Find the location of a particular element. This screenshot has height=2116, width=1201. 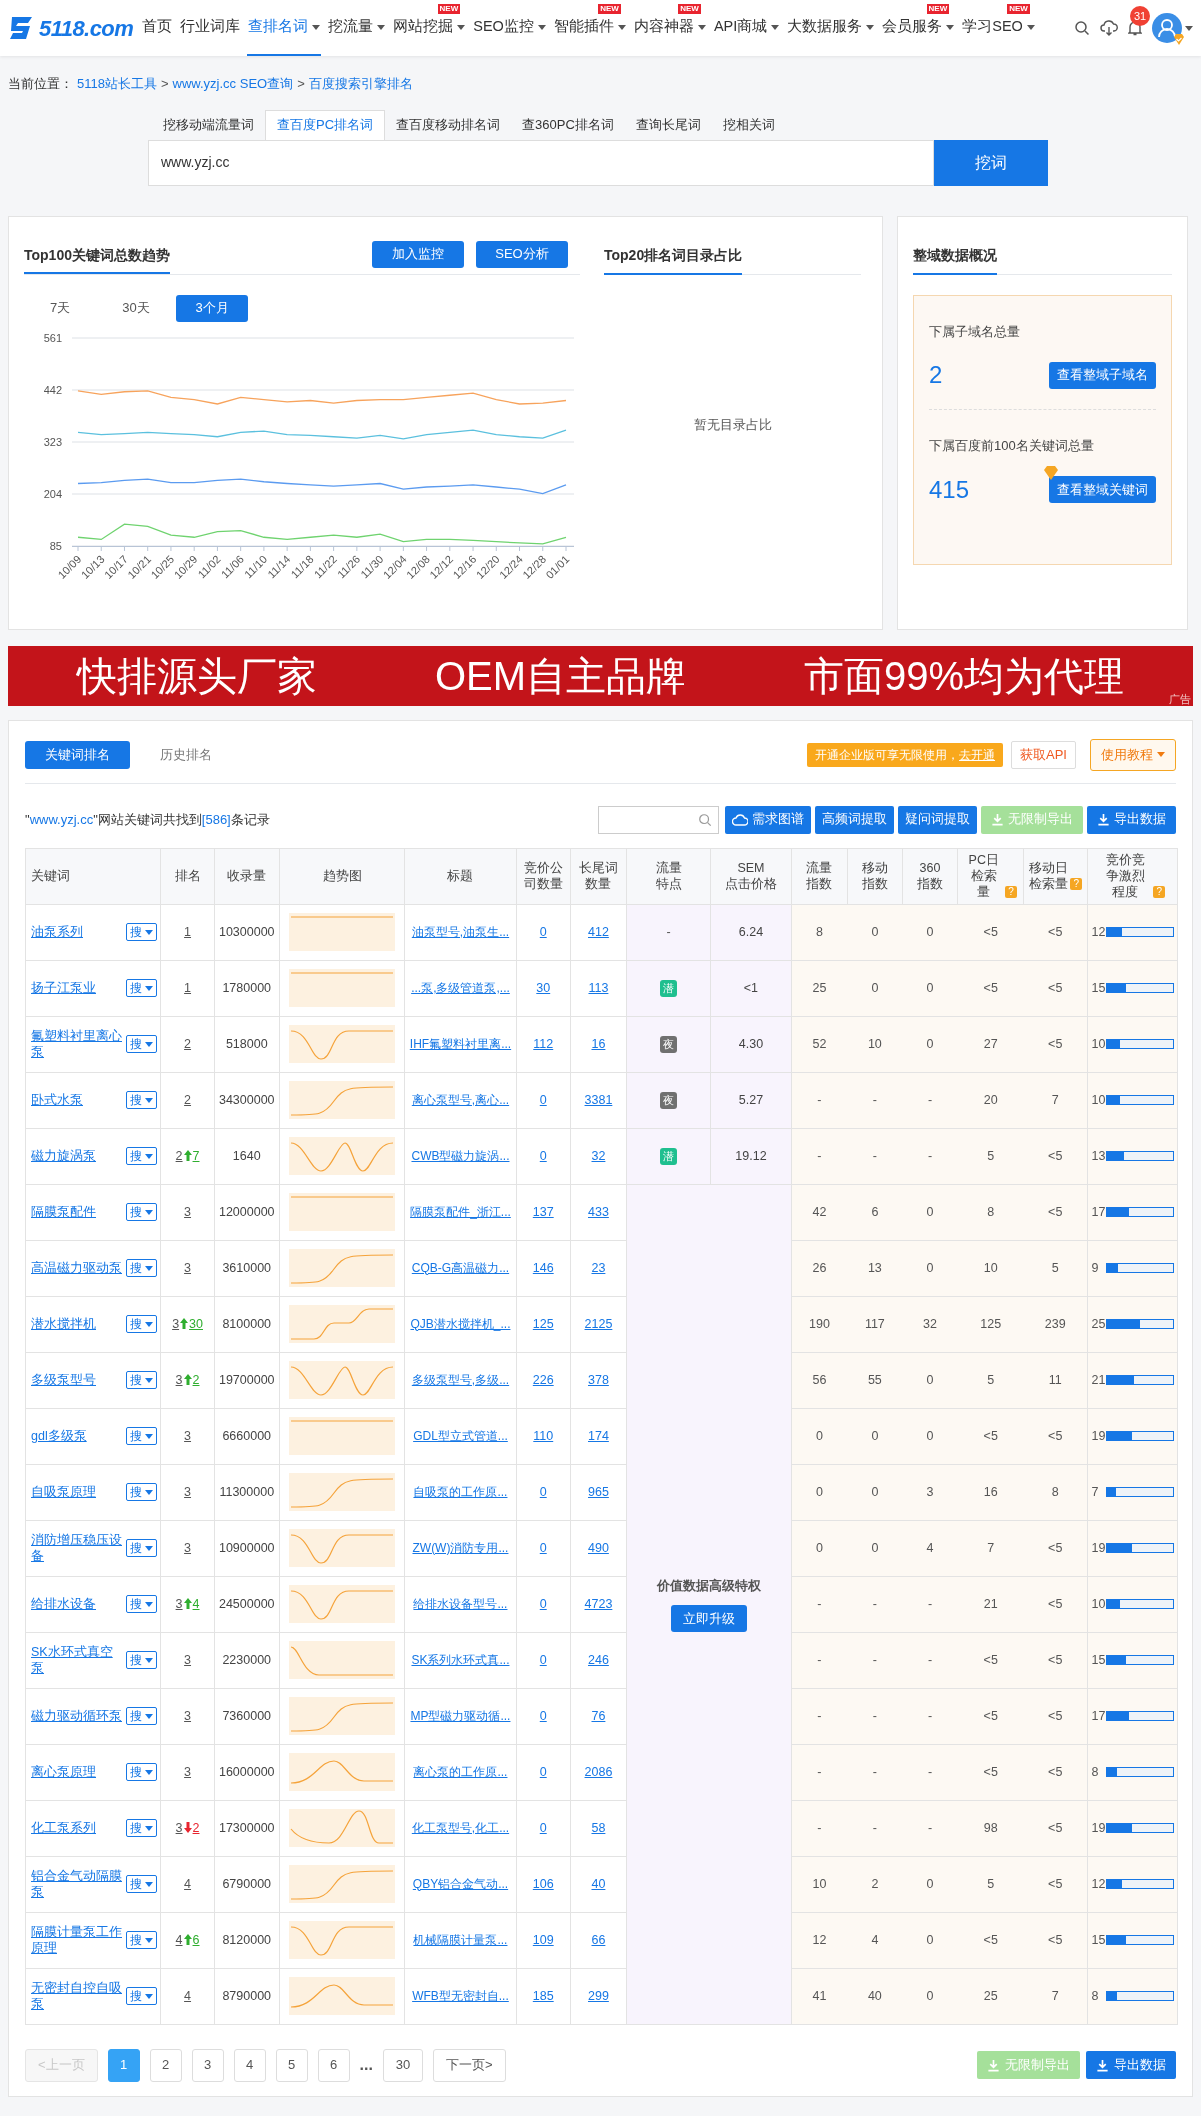

tool-button: 高频词提取 is located at coordinates (854, 819).